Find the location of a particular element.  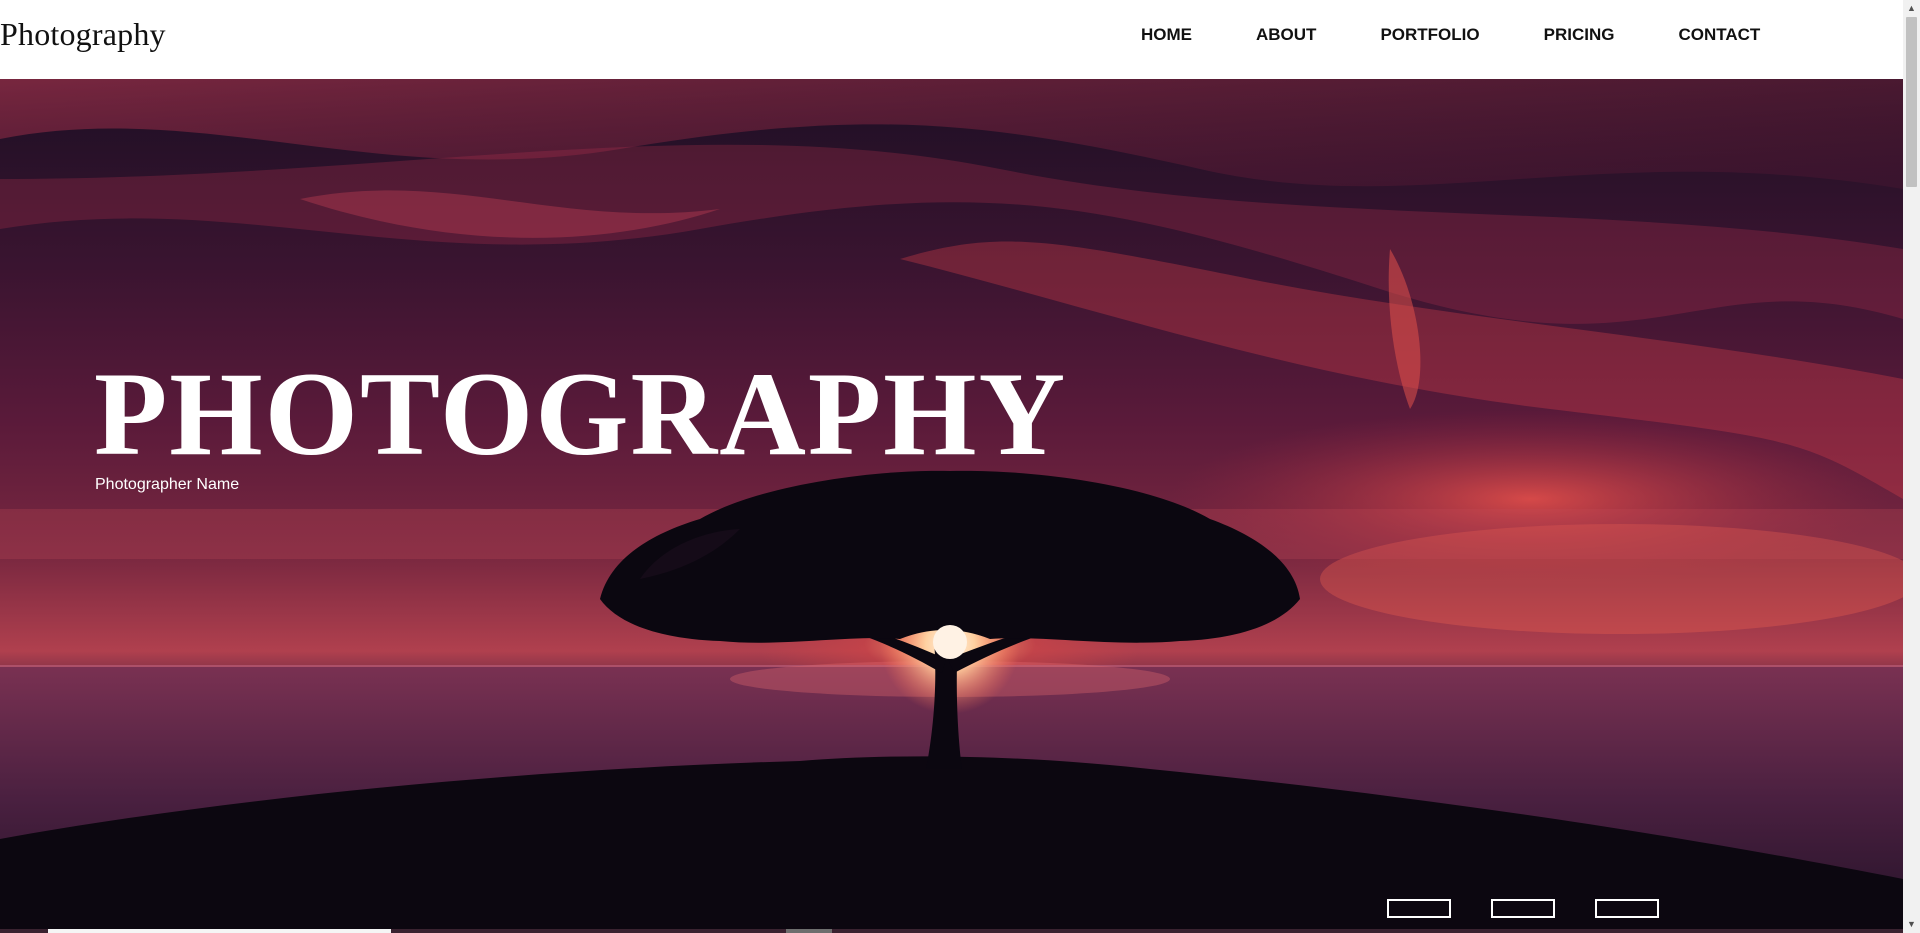

hero-title: PHOTOGRAPHY is located at coordinates (581, 413).